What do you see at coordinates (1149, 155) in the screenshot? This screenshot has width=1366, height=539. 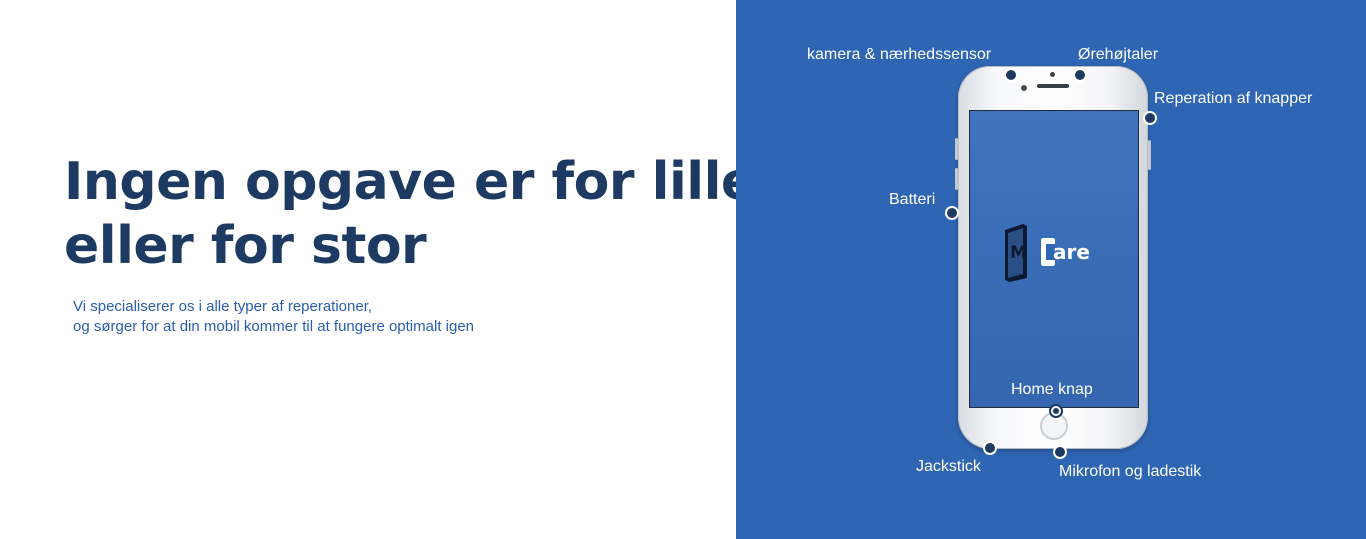 I see `power-button-illustration` at bounding box center [1149, 155].